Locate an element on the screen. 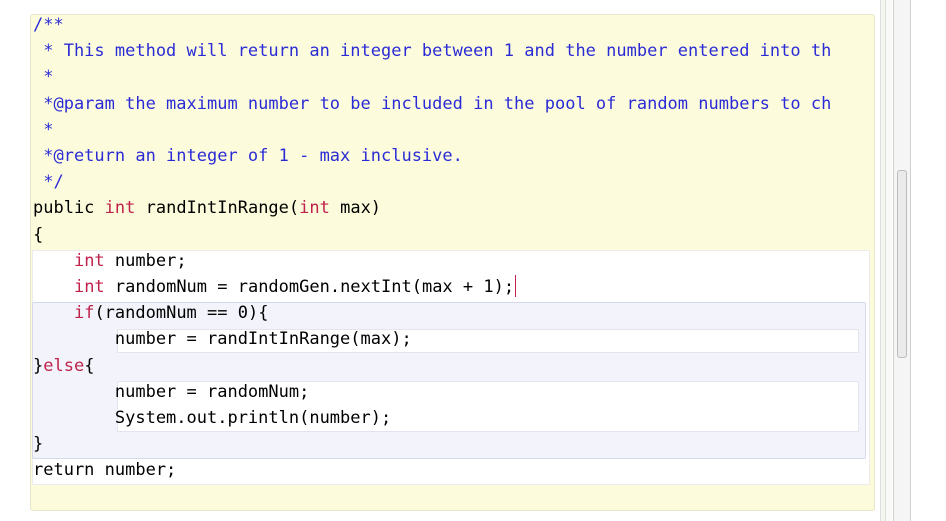 The height and width of the screenshot is (521, 946). scrollbar-thumb is located at coordinates (902, 264).